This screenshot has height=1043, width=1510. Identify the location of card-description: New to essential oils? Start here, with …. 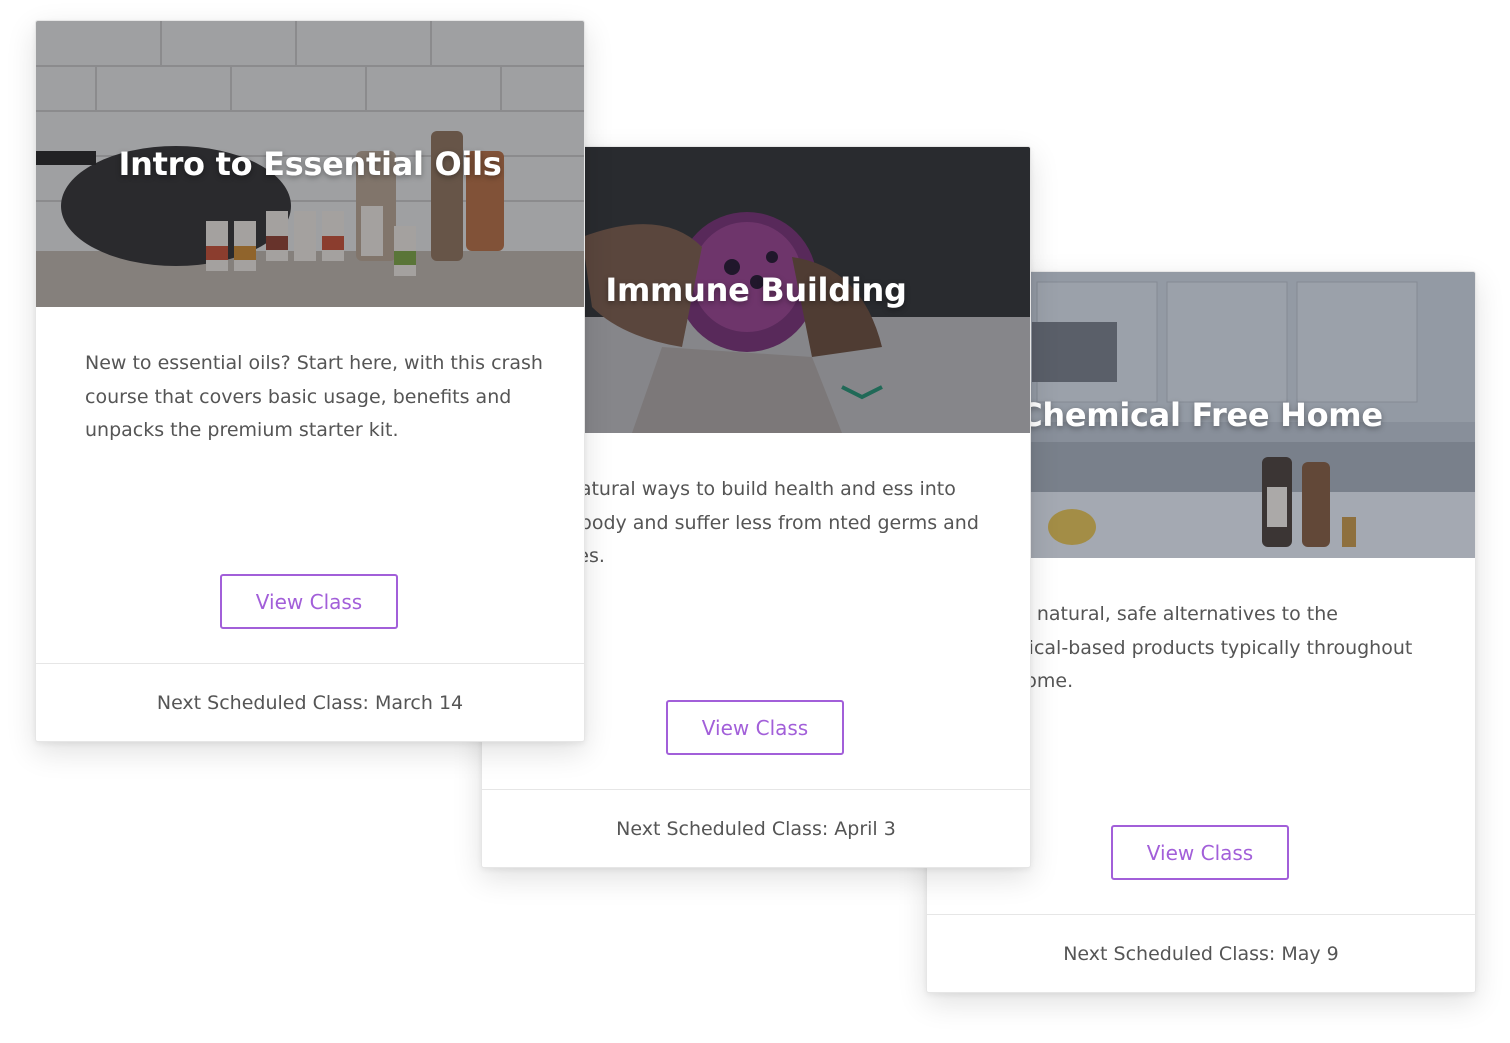
(314, 396).